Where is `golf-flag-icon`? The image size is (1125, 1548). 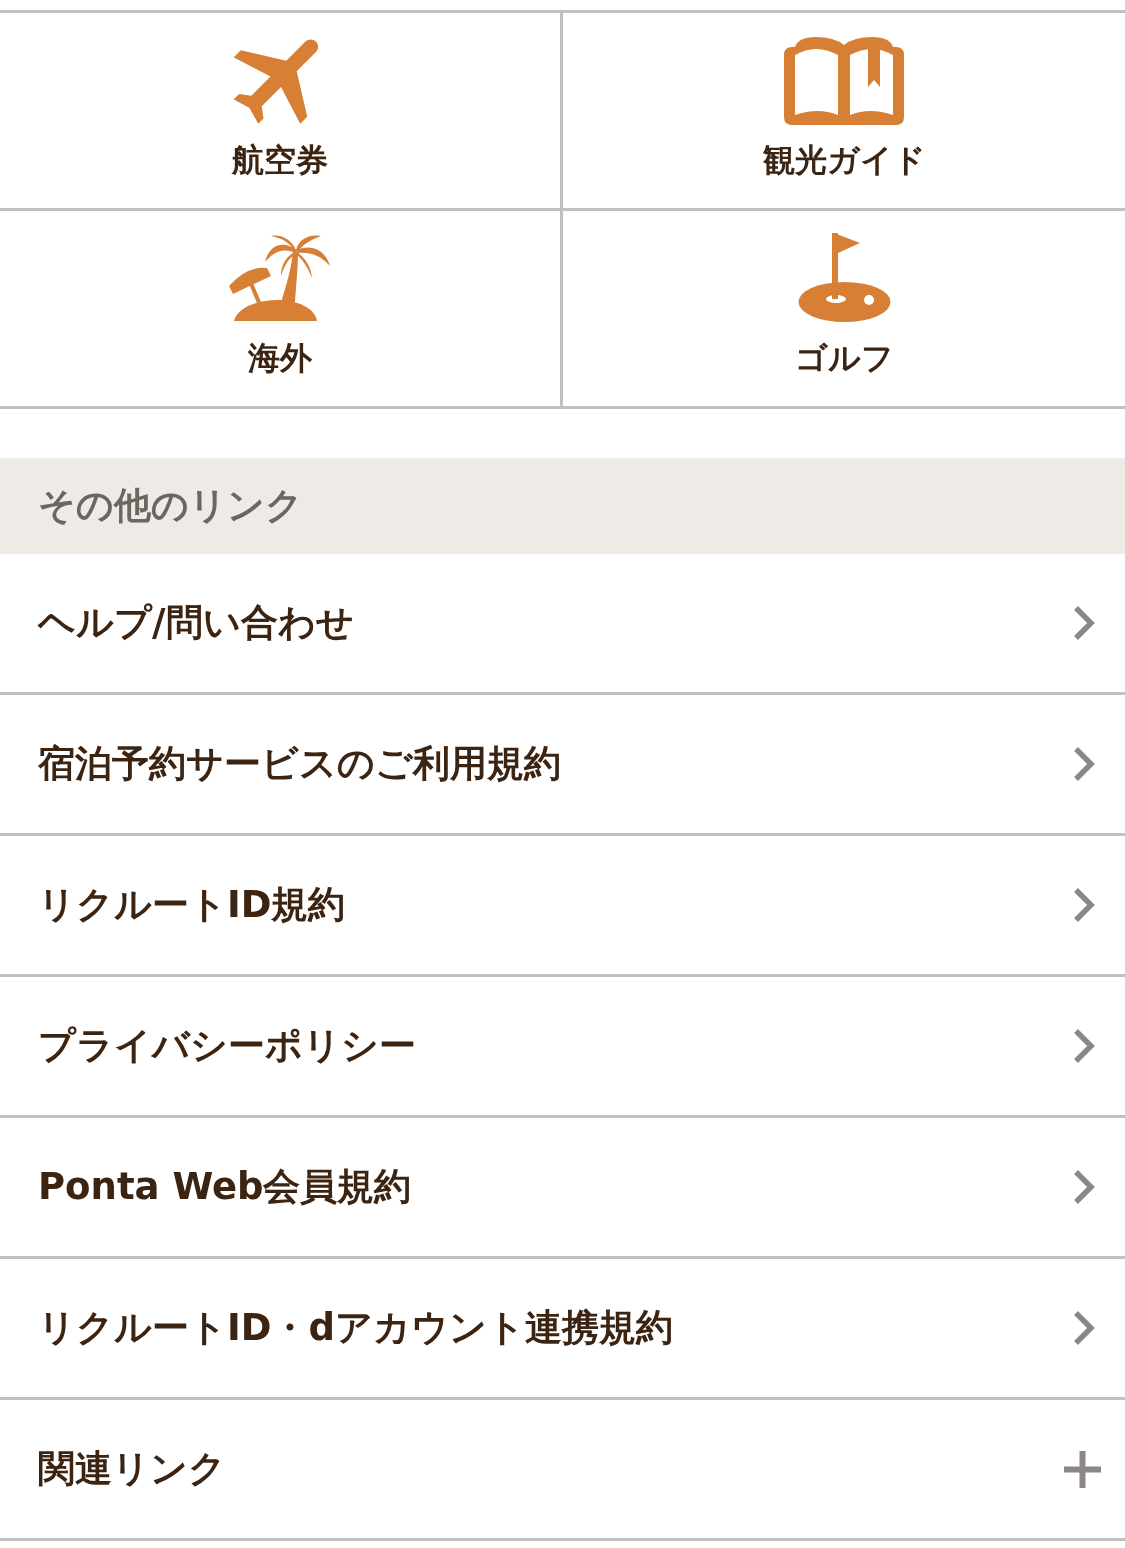 golf-flag-icon is located at coordinates (844, 278).